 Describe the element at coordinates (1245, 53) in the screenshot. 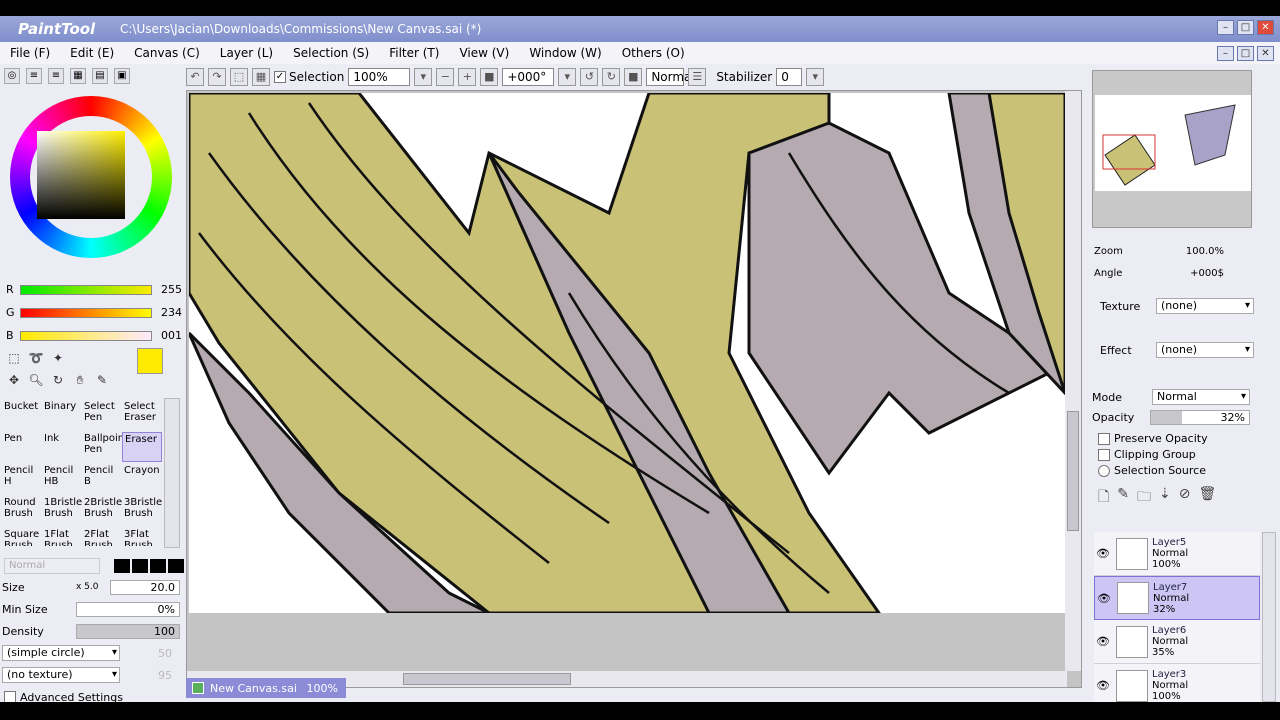

I see `doc-restore-button: □` at that location.